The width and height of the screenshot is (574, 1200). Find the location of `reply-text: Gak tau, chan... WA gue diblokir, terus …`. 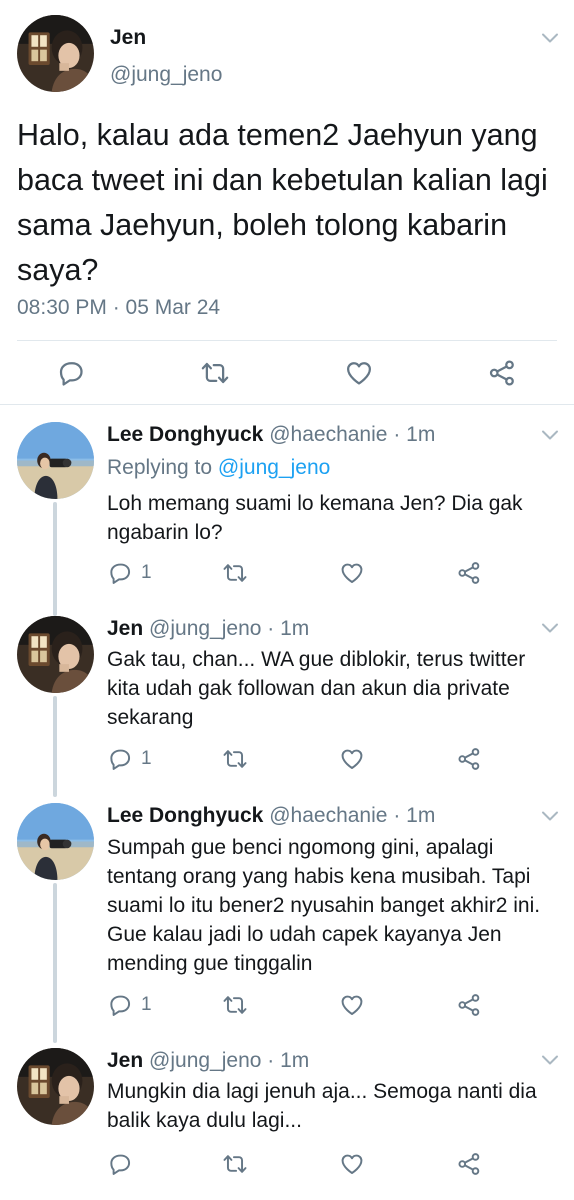

reply-text: Gak tau, chan... WA gue diblokir, terus … is located at coordinates (316, 688).